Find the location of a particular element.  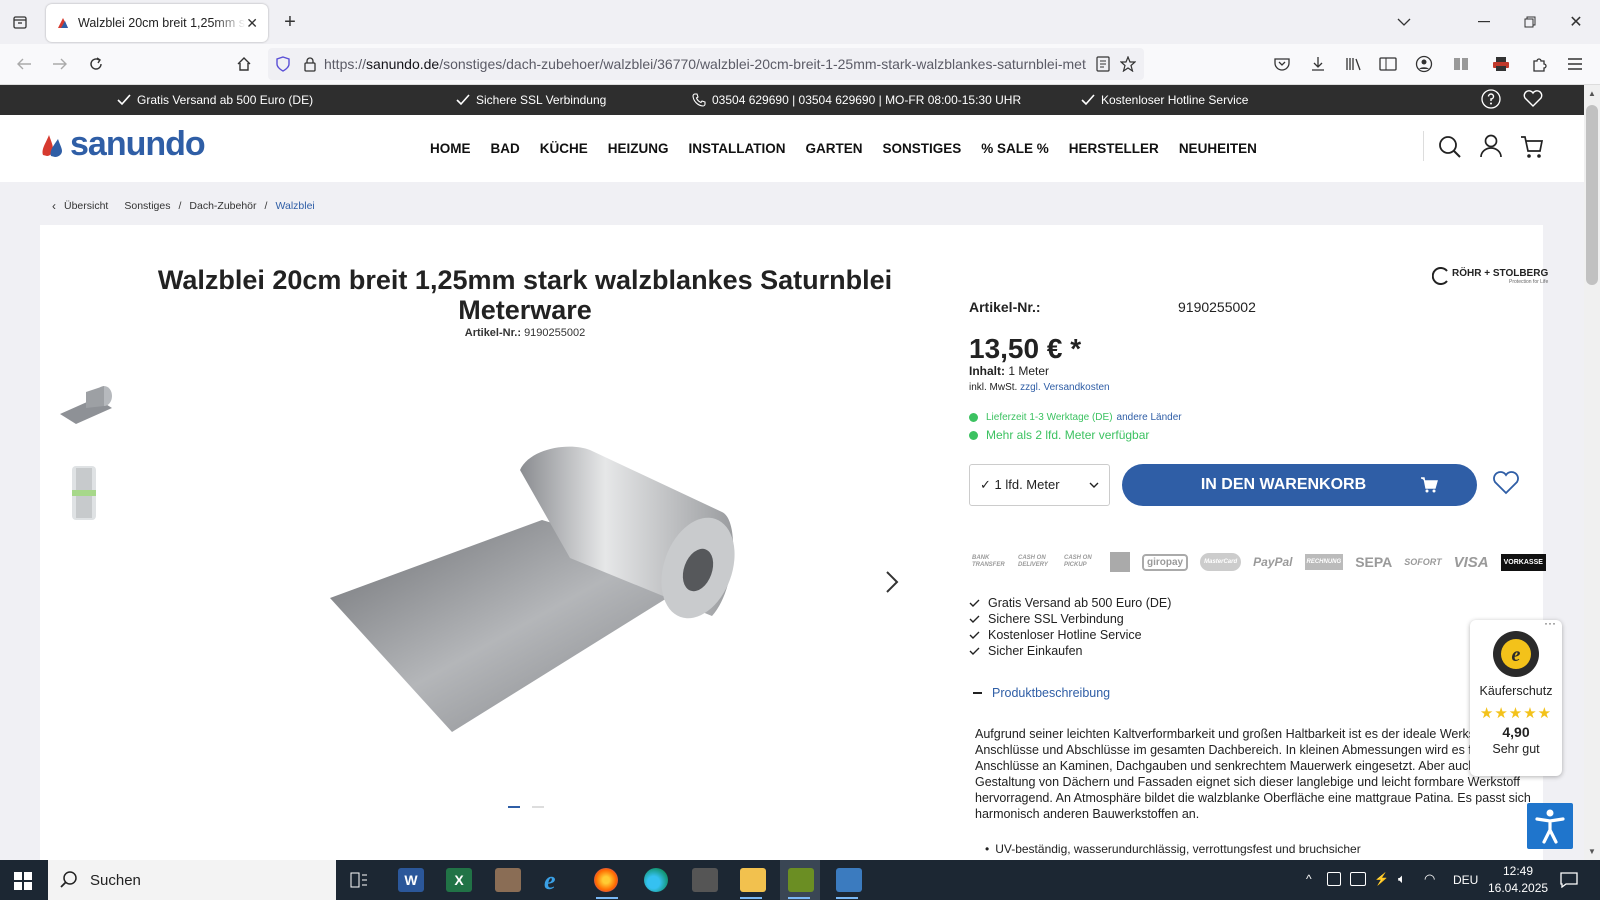

running-indicator is located at coordinates (799, 898).